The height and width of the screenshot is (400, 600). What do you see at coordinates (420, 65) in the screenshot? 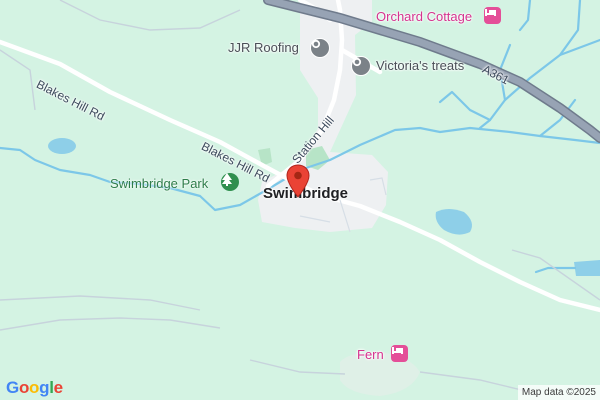
I see `poi-label-victorias-treats: Victoria's treats` at bounding box center [420, 65].